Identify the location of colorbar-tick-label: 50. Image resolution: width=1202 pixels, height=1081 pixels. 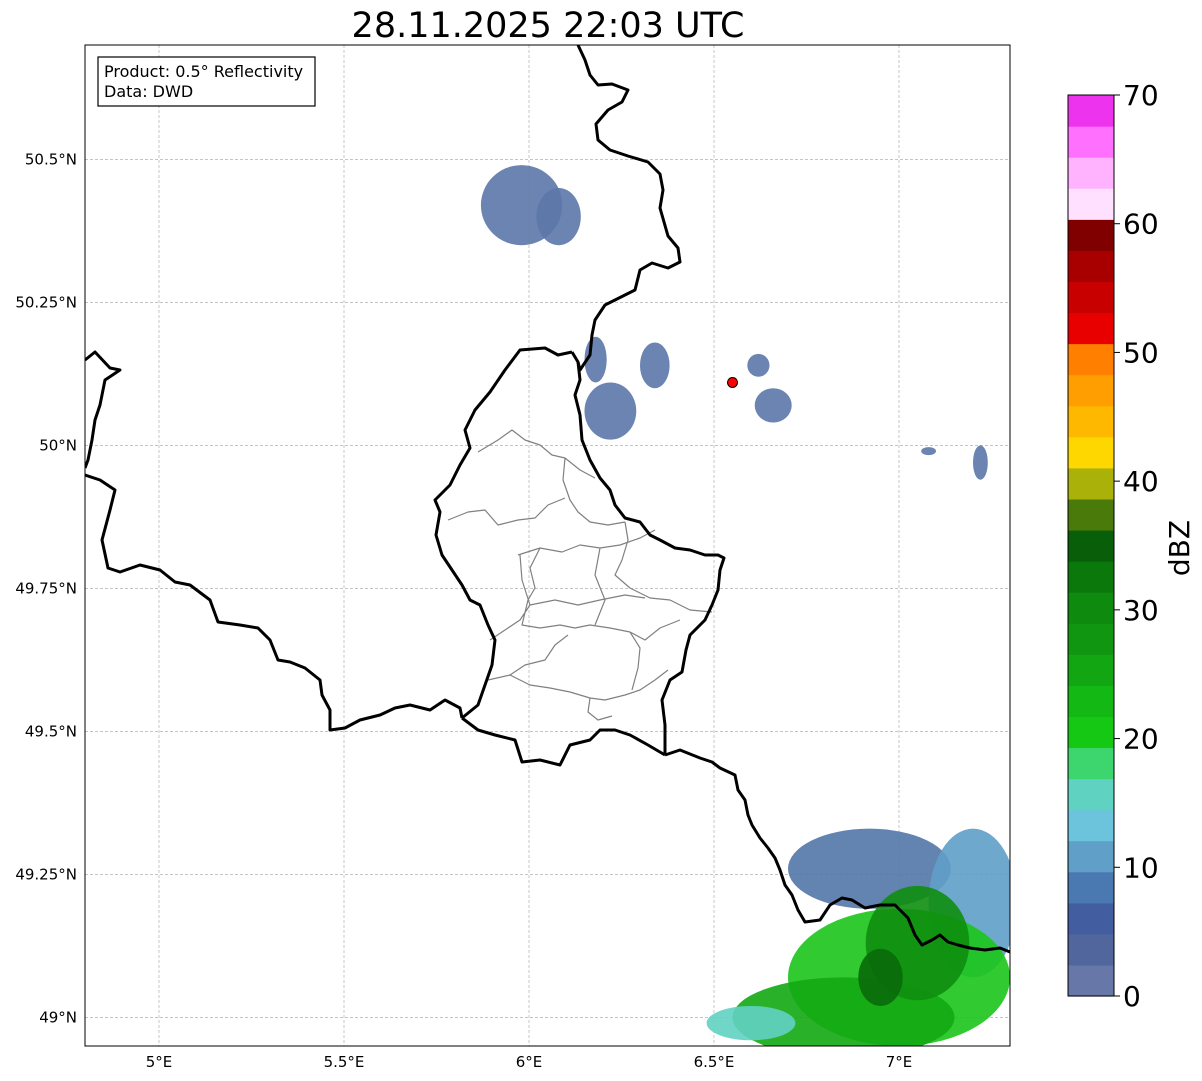
(1141, 352).